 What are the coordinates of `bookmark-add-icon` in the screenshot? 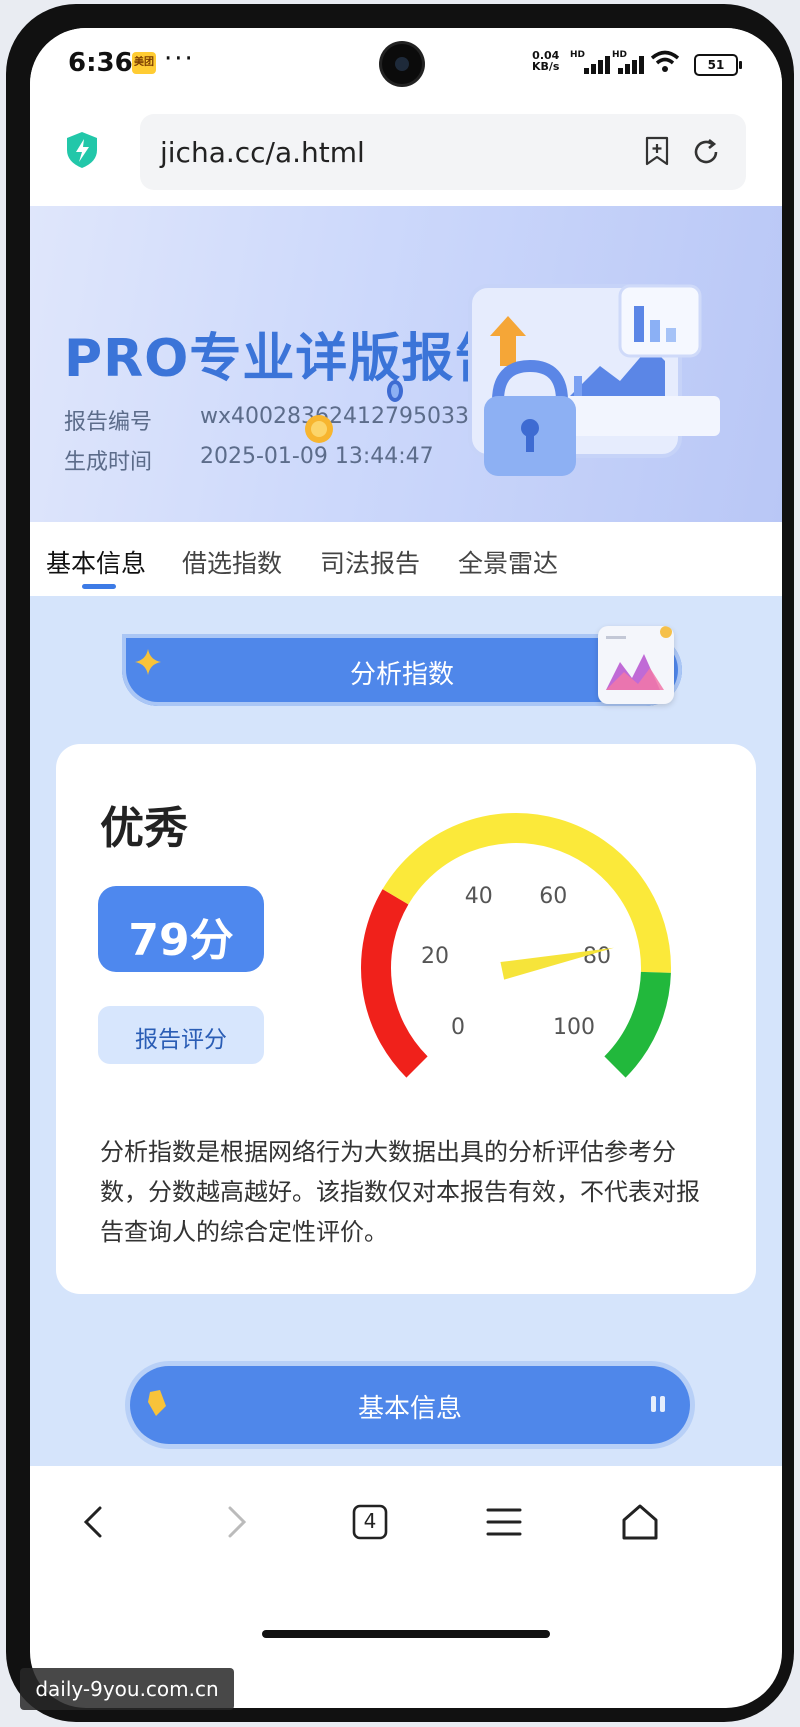 It's located at (657, 151).